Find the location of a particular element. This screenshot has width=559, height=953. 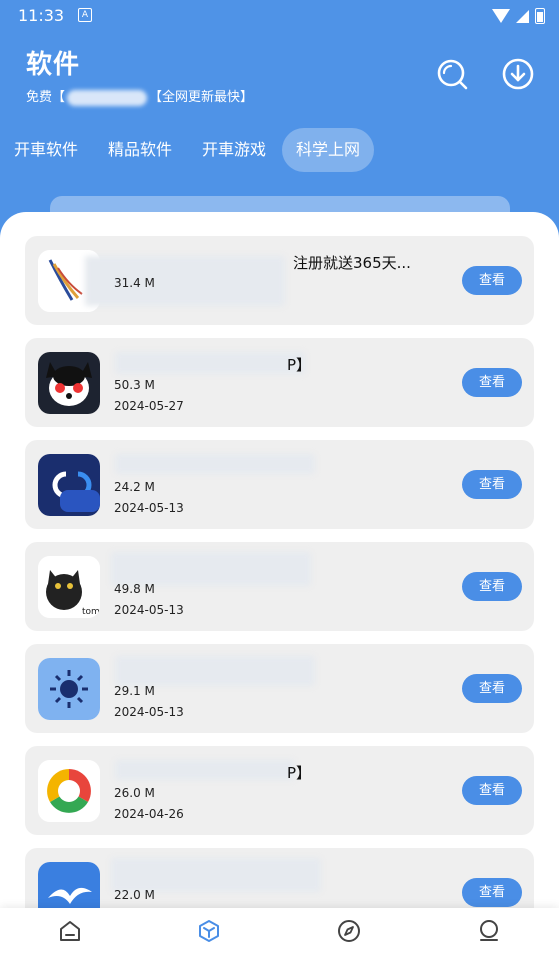

home-icon is located at coordinates (70, 931).